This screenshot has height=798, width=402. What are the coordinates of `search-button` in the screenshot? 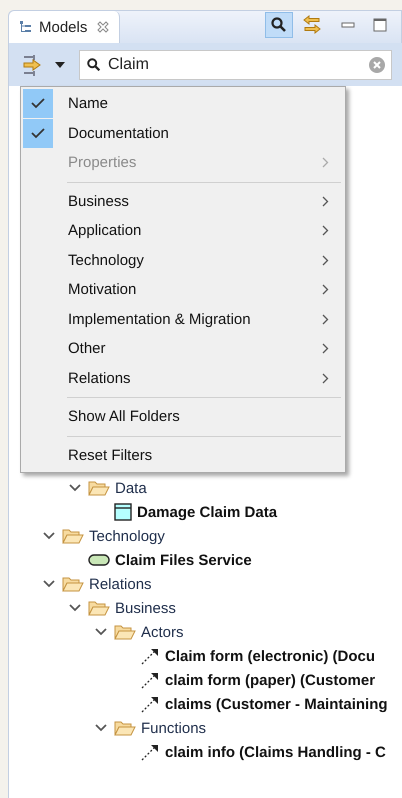 It's located at (279, 25).